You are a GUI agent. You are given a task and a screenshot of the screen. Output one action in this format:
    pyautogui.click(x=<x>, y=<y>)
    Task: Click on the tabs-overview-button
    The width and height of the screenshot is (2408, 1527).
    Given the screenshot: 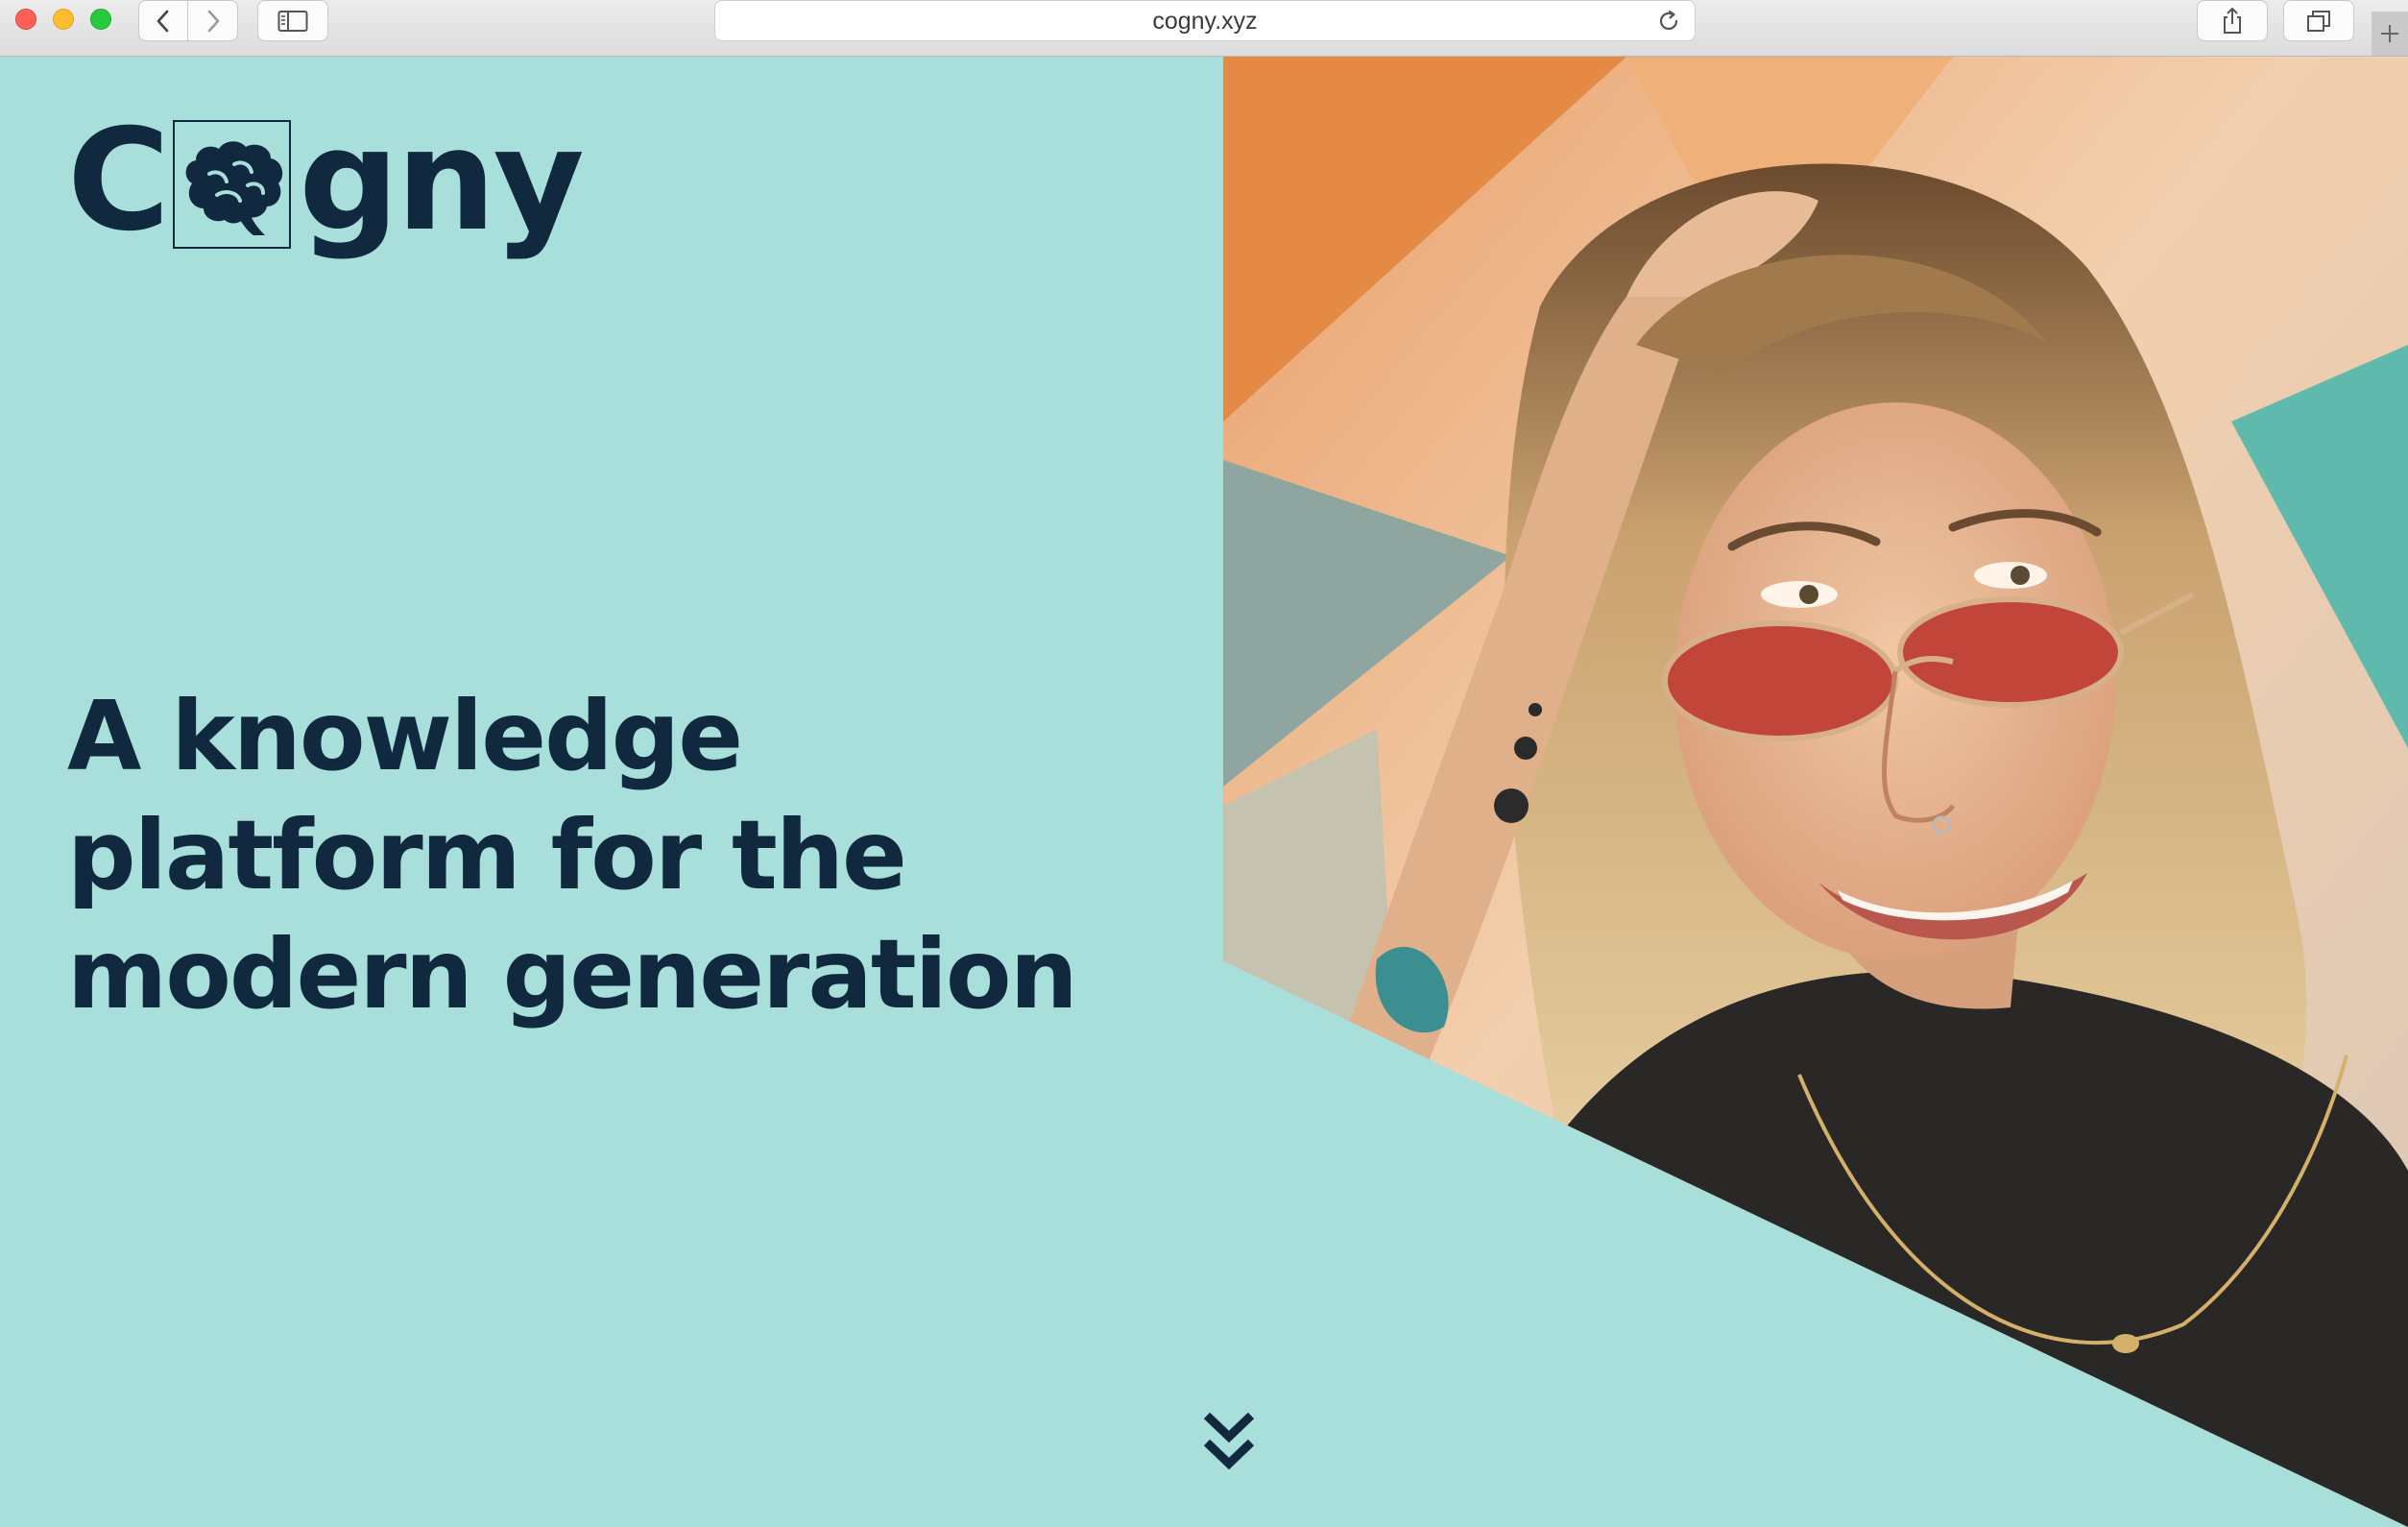 What is the action you would take?
    pyautogui.click(x=2319, y=20)
    